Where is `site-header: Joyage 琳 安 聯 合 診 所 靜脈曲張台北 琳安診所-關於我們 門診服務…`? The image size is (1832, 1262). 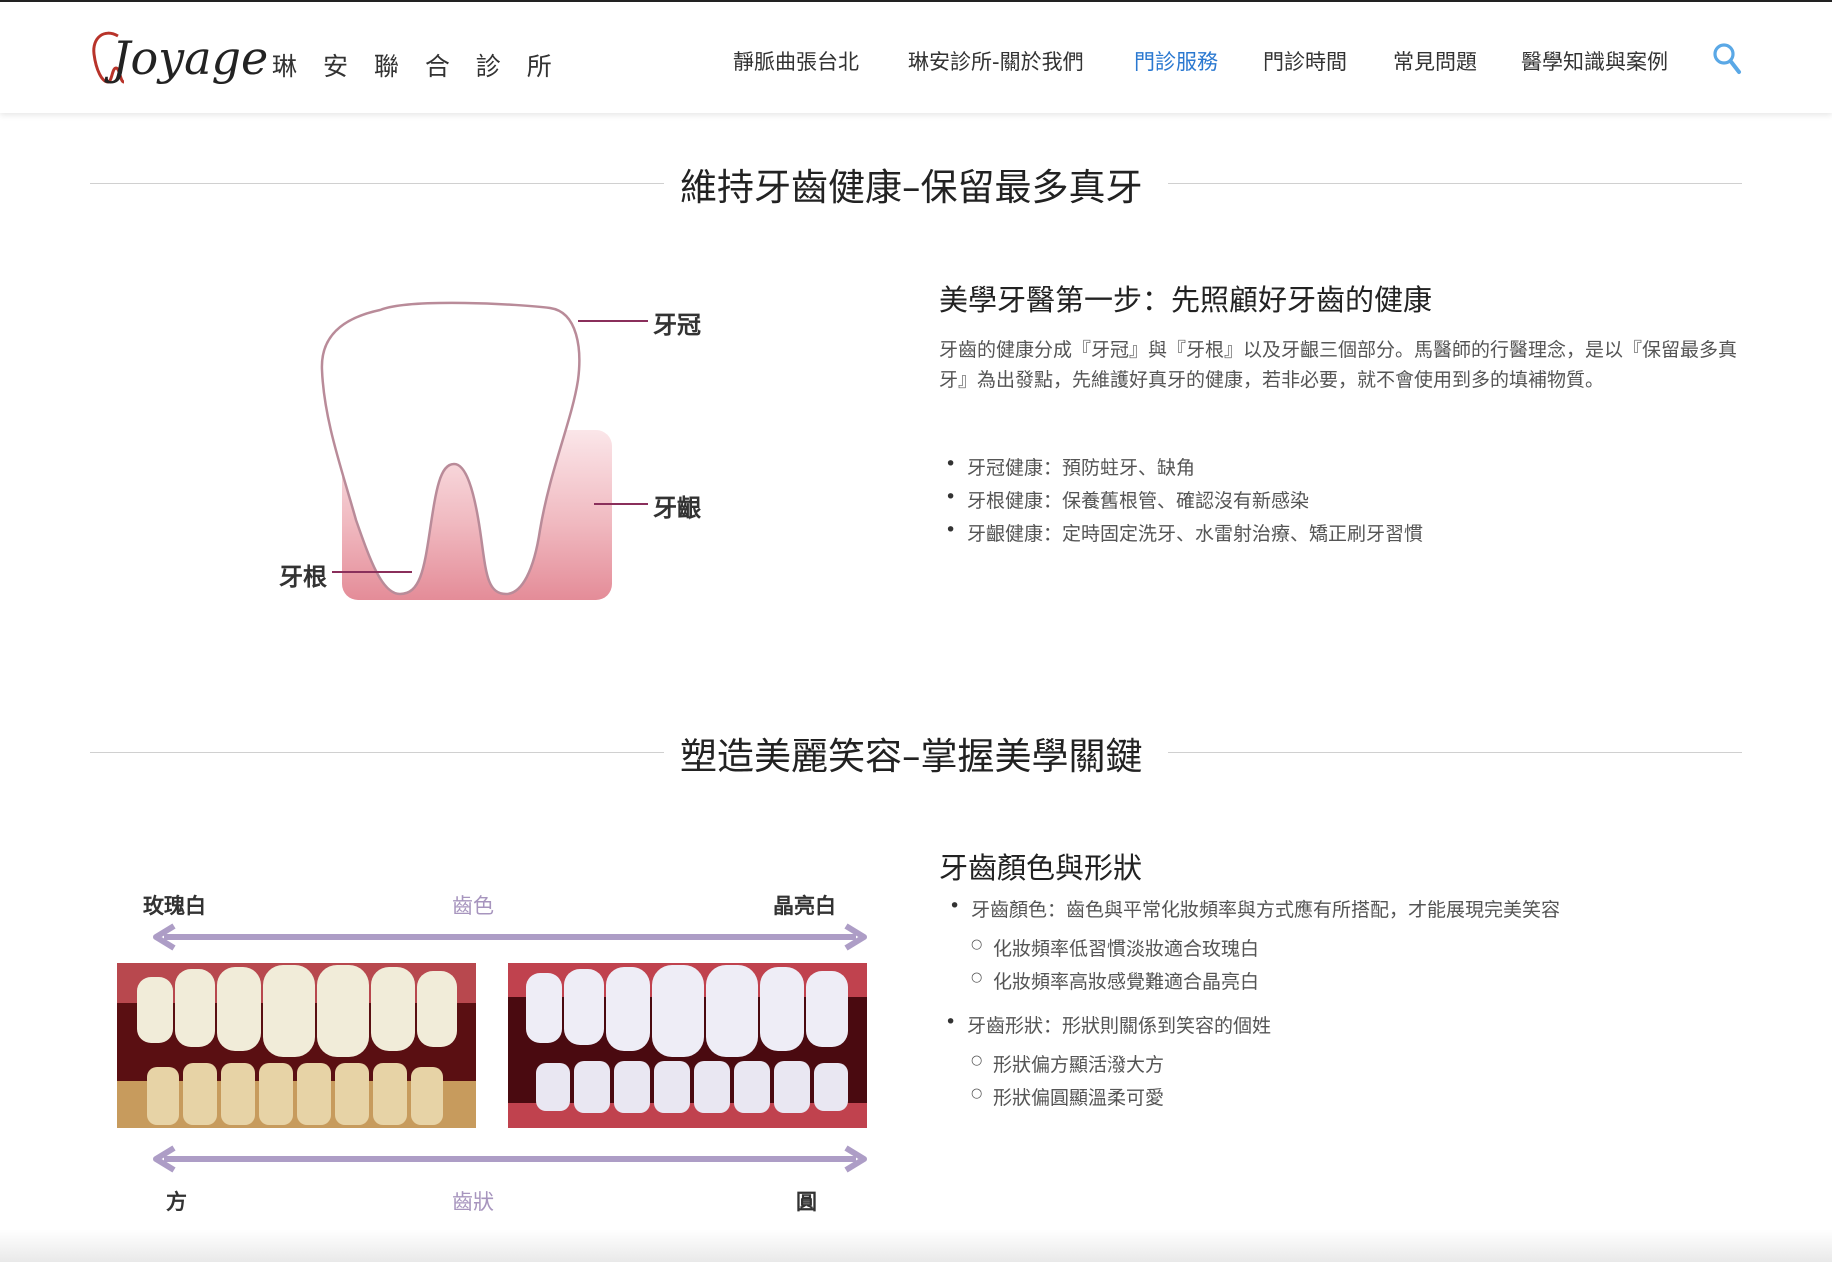 site-header: Joyage 琳 安 聯 合 診 所 靜脈曲張台北 琳安診所-關於我們 門診服務… is located at coordinates (916, 56).